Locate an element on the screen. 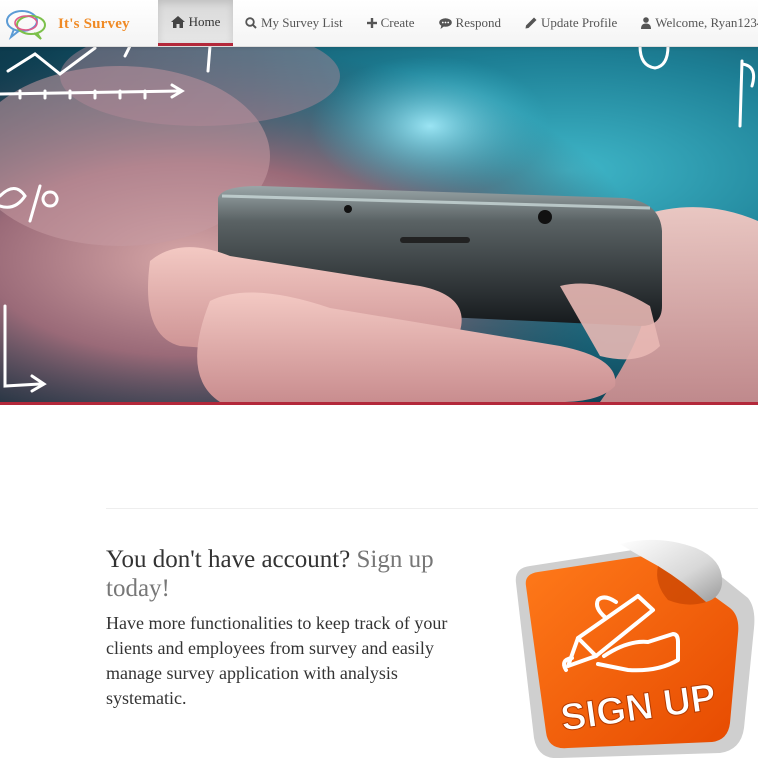 This screenshot has height=763, width=758. nav-my-survey-list-label: My Survey List is located at coordinates (302, 22).